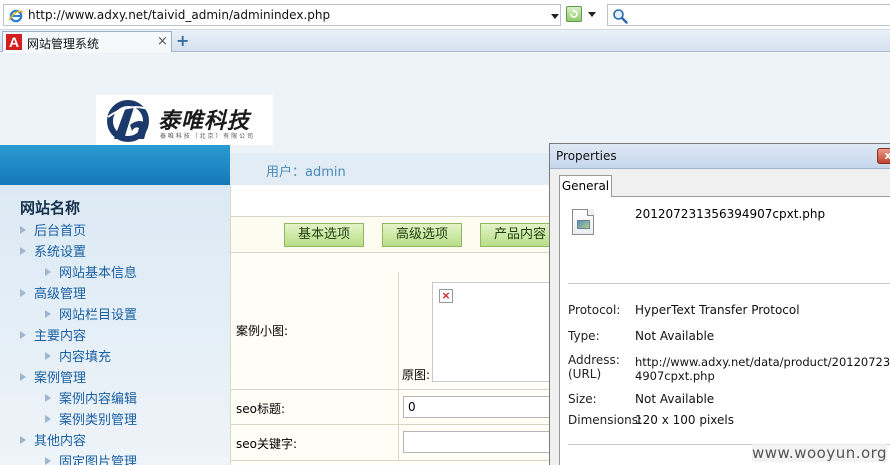 This screenshot has height=465, width=890. What do you see at coordinates (620, 16) in the screenshot?
I see `search-icon` at bounding box center [620, 16].